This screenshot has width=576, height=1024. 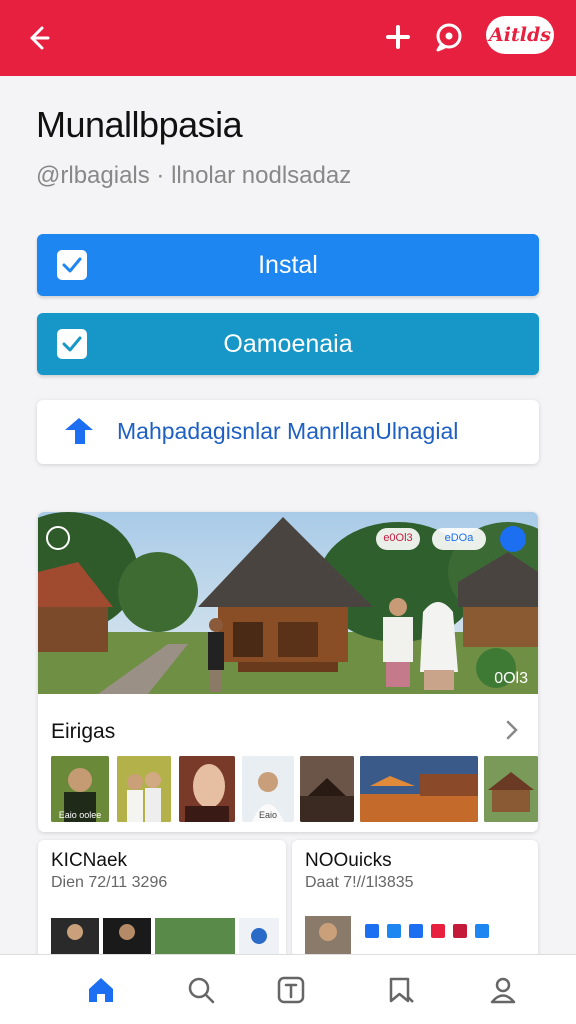 I want to click on top-app-bar: Aitlds, so click(x=288, y=38).